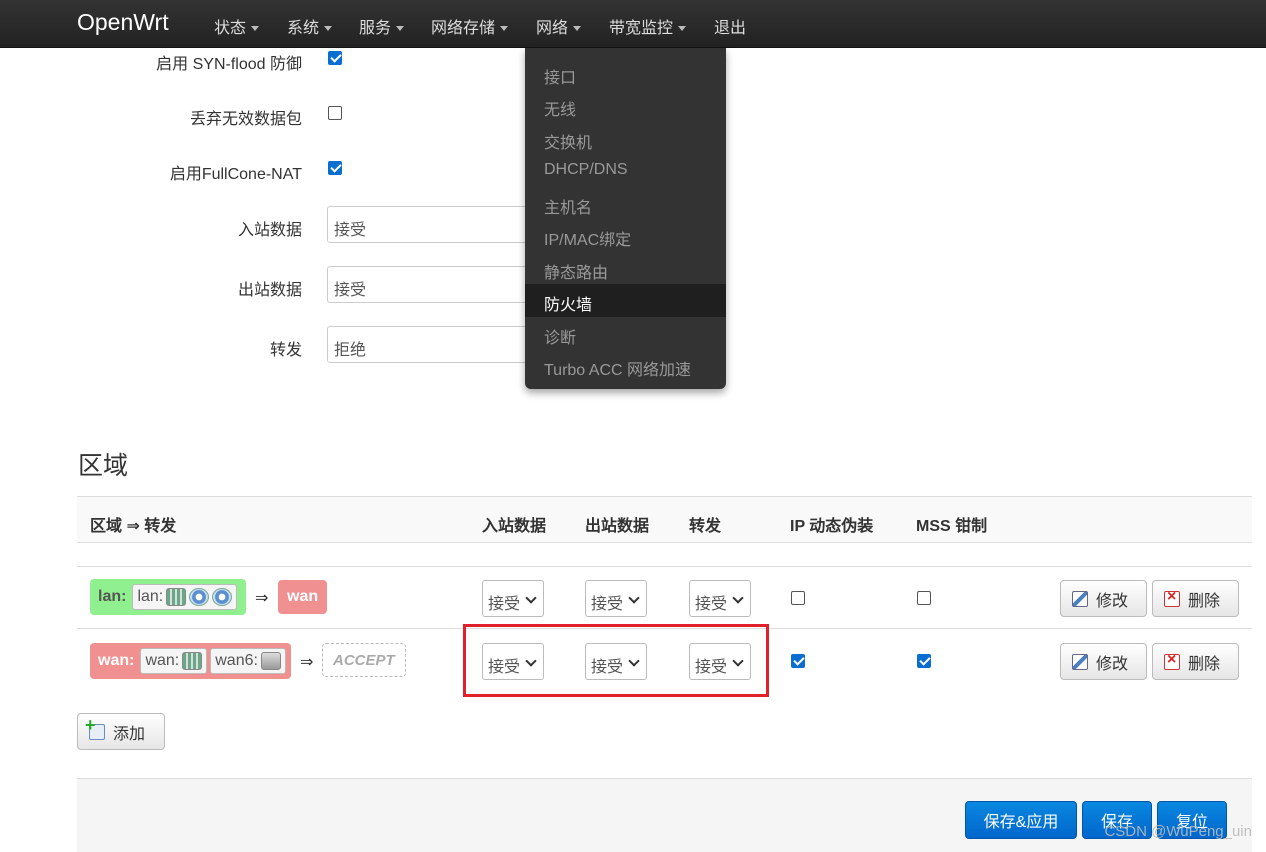 Image resolution: width=1266 pixels, height=852 pixels. What do you see at coordinates (720, 598) in the screenshot?
I see `lan-forward-select: 接受` at bounding box center [720, 598].